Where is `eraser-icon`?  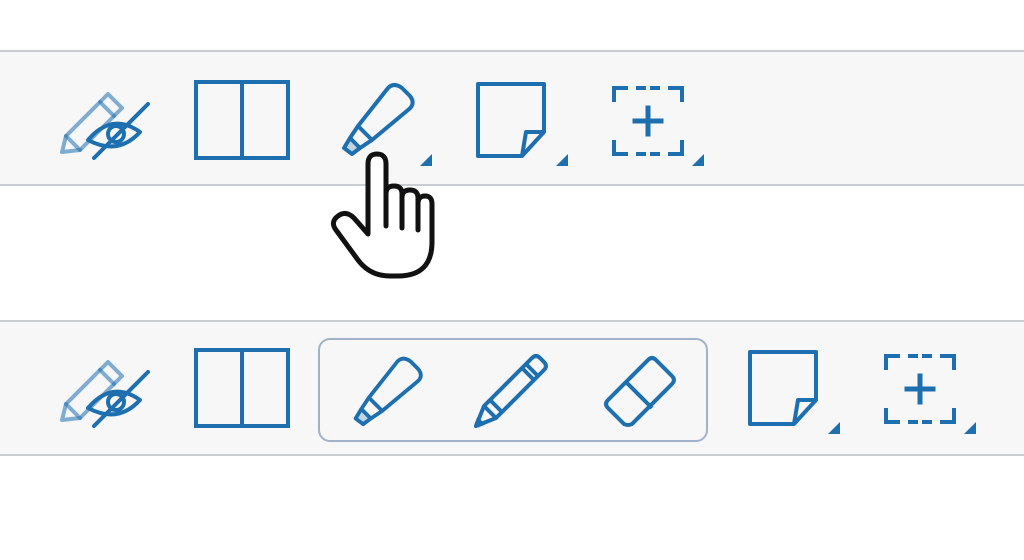
eraser-icon is located at coordinates (641, 391).